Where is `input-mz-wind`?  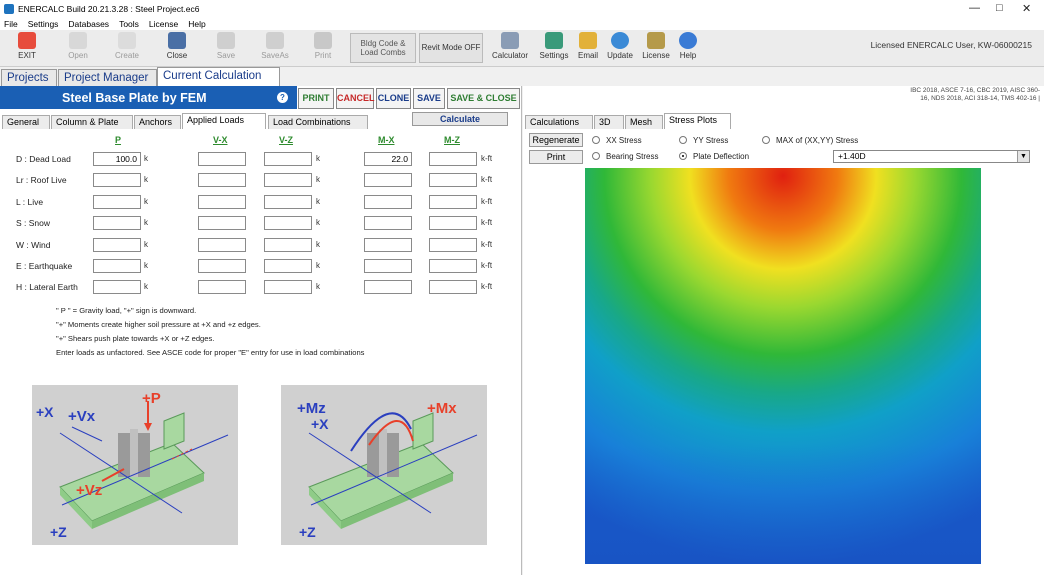 input-mz-wind is located at coordinates (453, 245).